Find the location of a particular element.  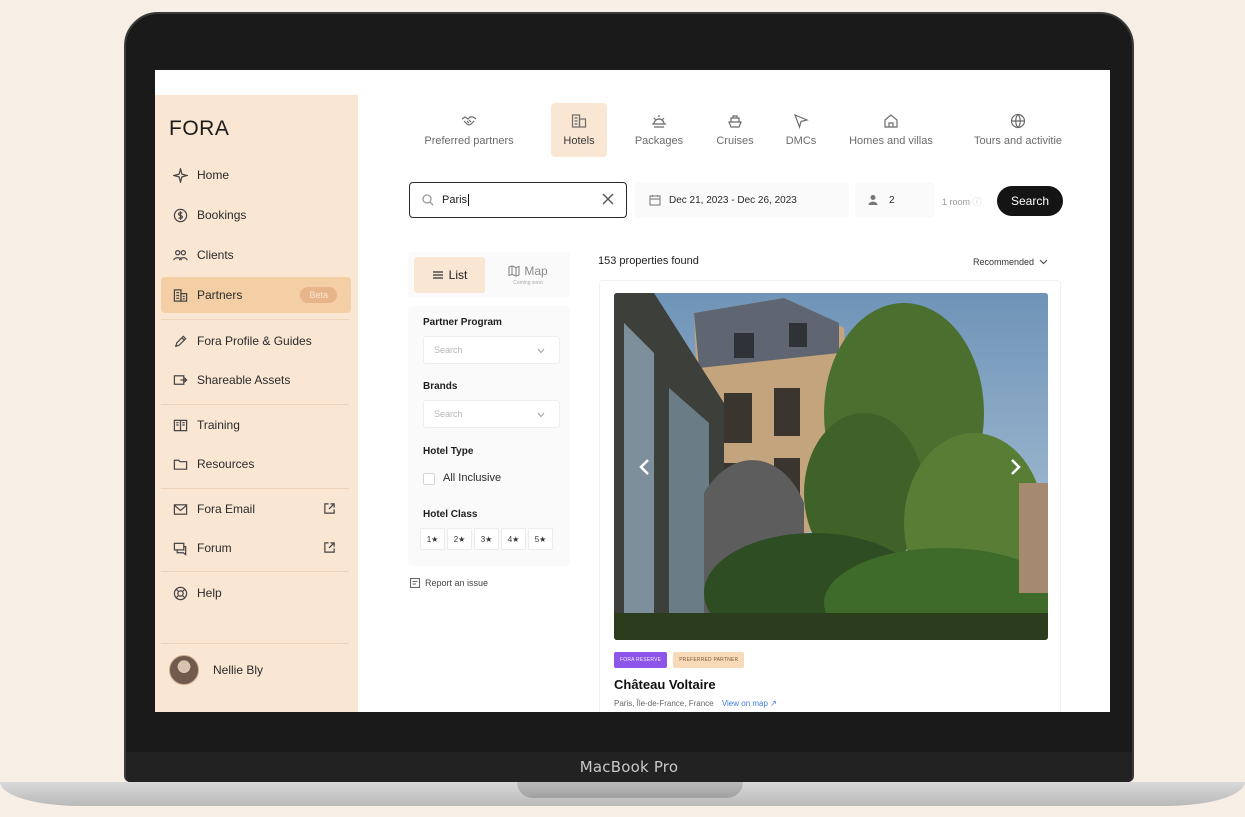

sidebar-item-partners: Partners Beta is located at coordinates (256, 295).